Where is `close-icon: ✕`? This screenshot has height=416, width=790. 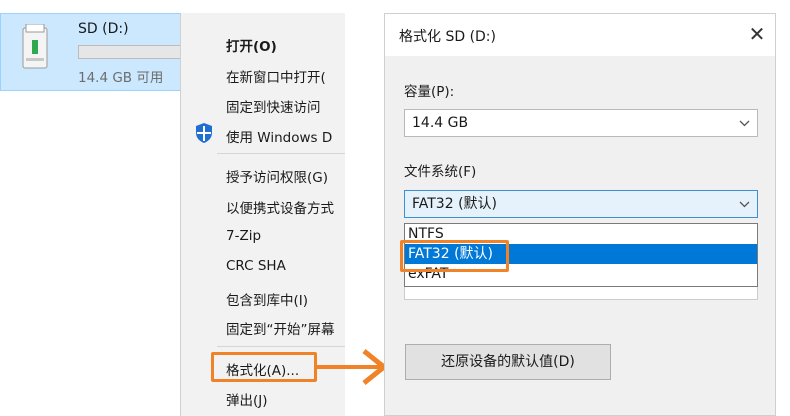
close-icon: ✕ is located at coordinates (757, 34).